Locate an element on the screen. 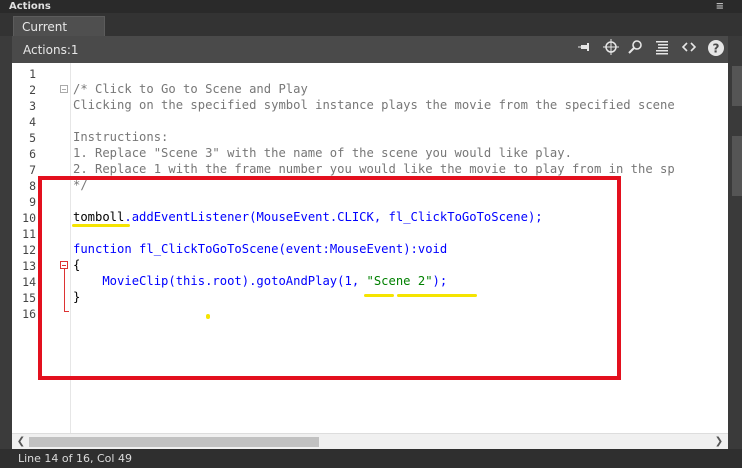  line-number: 5 is located at coordinates (32, 138).